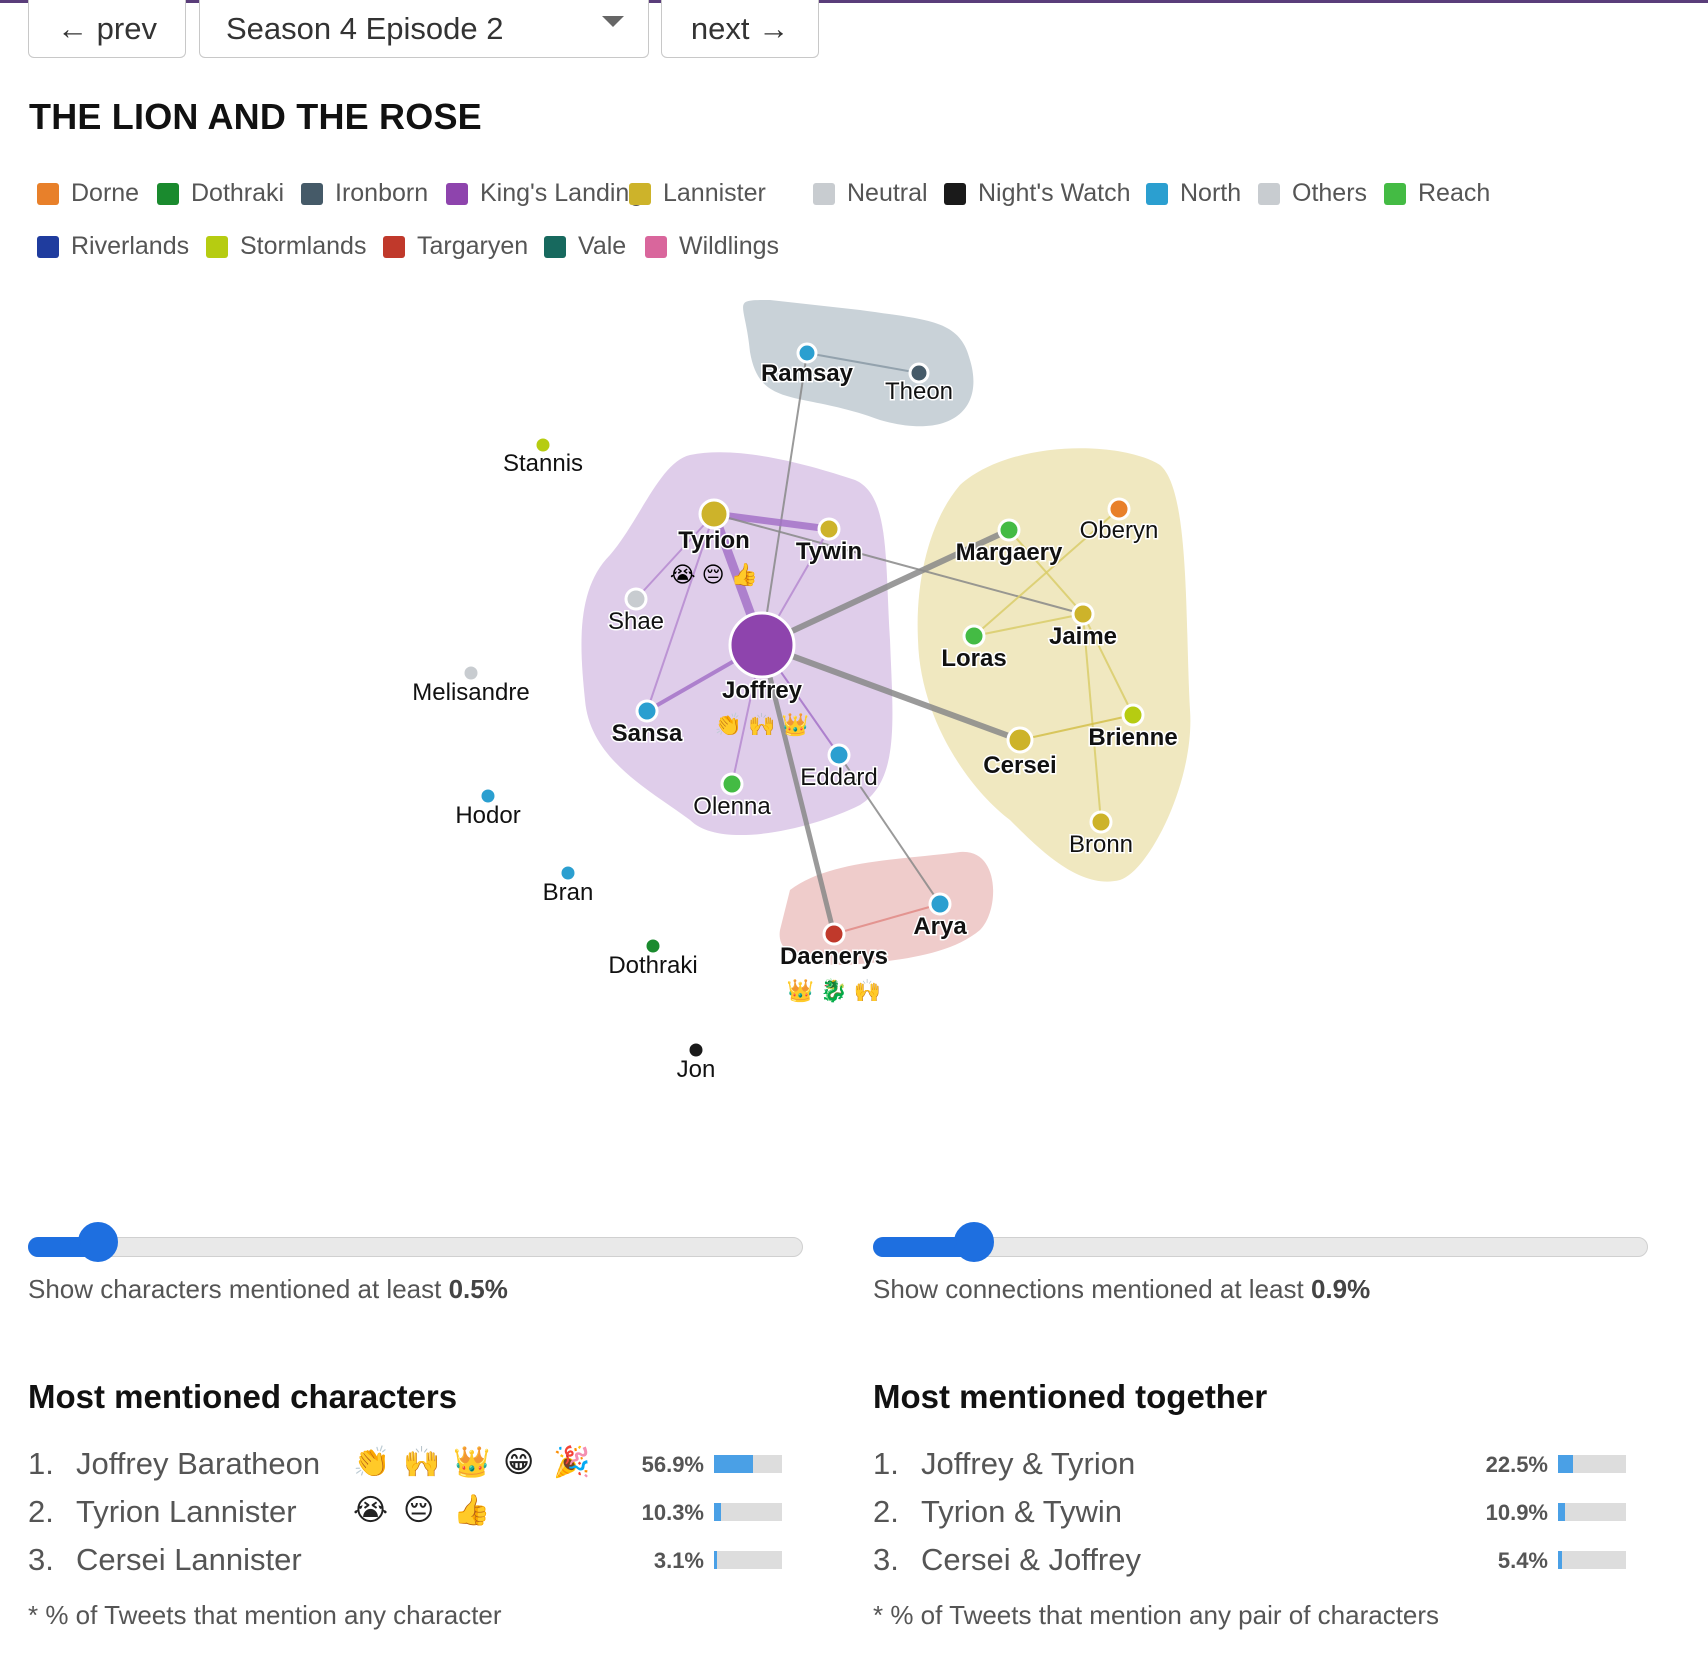  I want to click on item-name: Joffrey & Tyrion, so click(1028, 1463).